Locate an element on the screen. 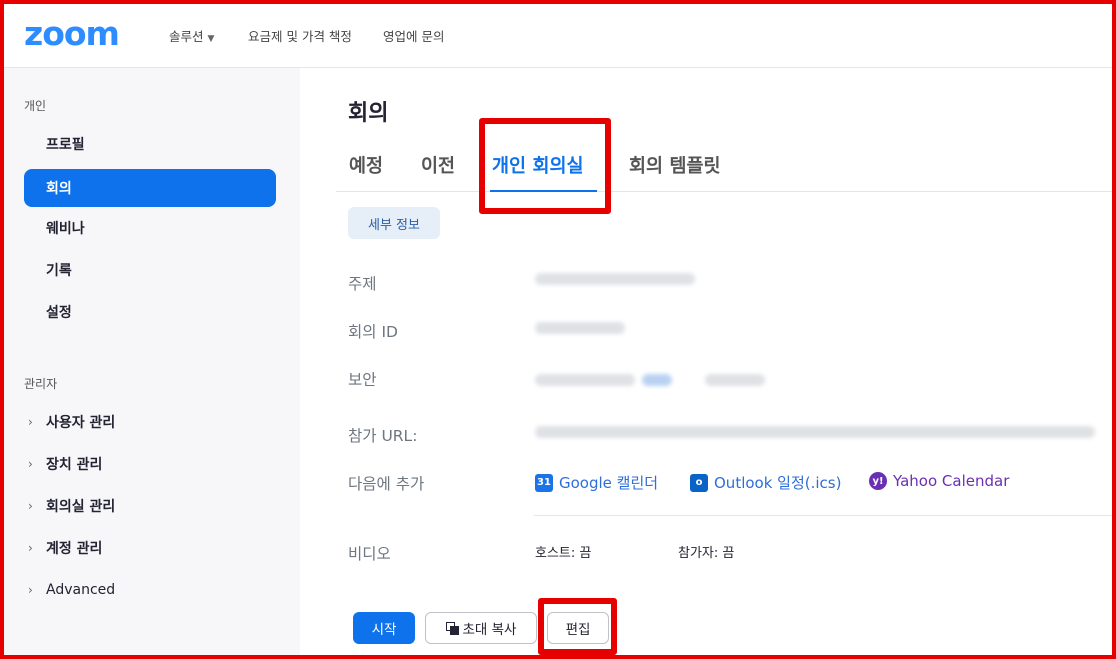 This screenshot has width=1116, height=659. nav-solutions-label: 솔루션 is located at coordinates (186, 36).